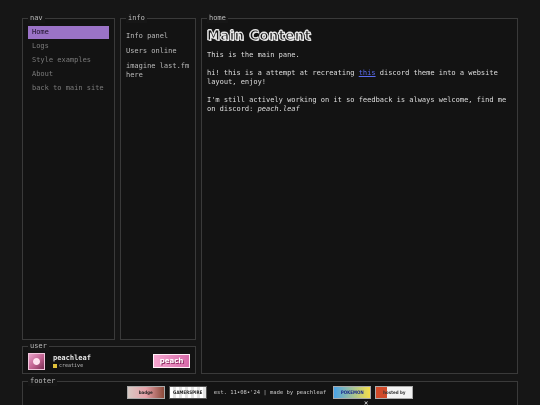 Image resolution: width=540 pixels, height=405 pixels. Describe the element at coordinates (151, 51) in the screenshot. I see `info-item-users-online: Users online` at that location.